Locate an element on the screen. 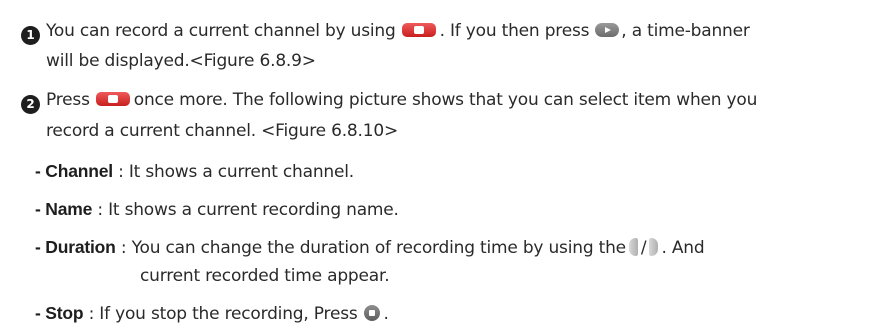  step2-number-badge: 2 is located at coordinates (30, 104).